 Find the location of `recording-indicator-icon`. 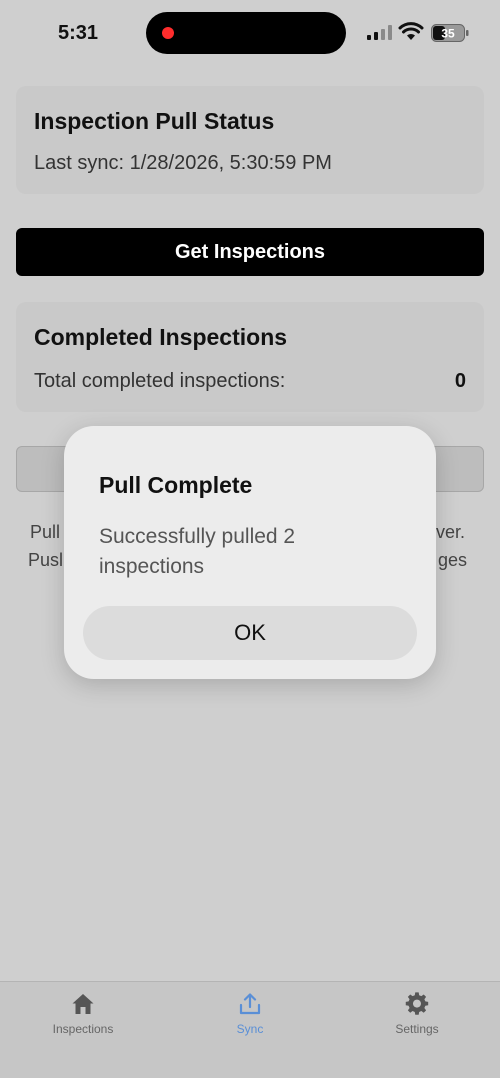

recording-indicator-icon is located at coordinates (168, 33).